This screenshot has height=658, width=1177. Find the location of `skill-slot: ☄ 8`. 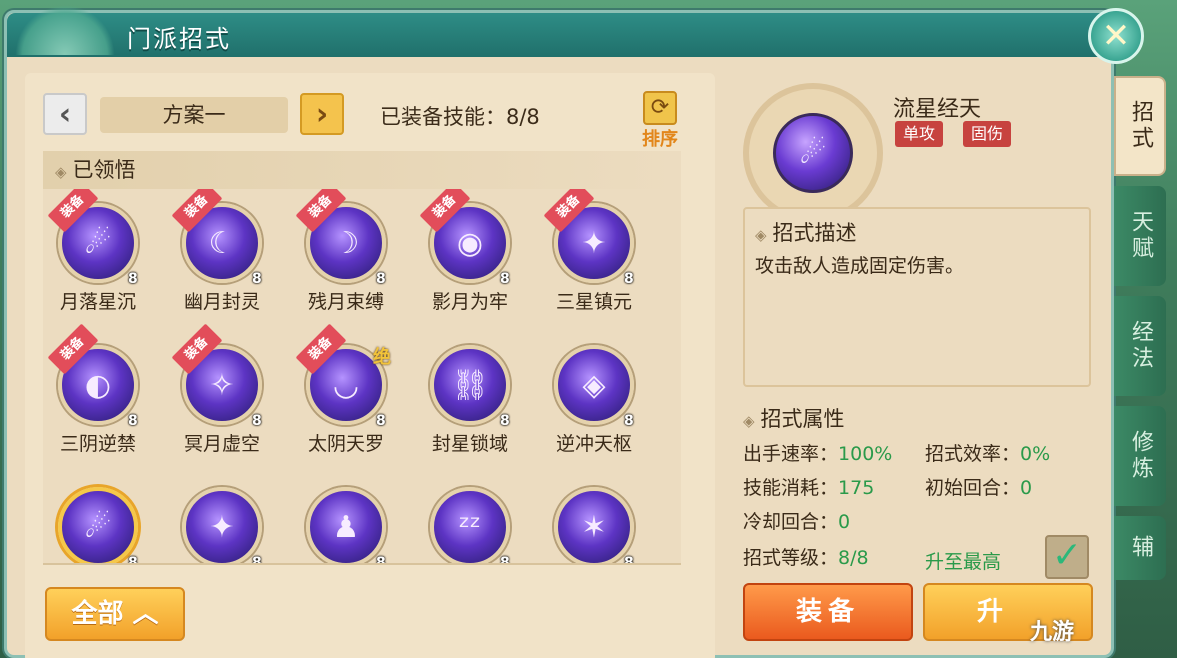

skill-slot: ☄ 8 is located at coordinates (98, 519).